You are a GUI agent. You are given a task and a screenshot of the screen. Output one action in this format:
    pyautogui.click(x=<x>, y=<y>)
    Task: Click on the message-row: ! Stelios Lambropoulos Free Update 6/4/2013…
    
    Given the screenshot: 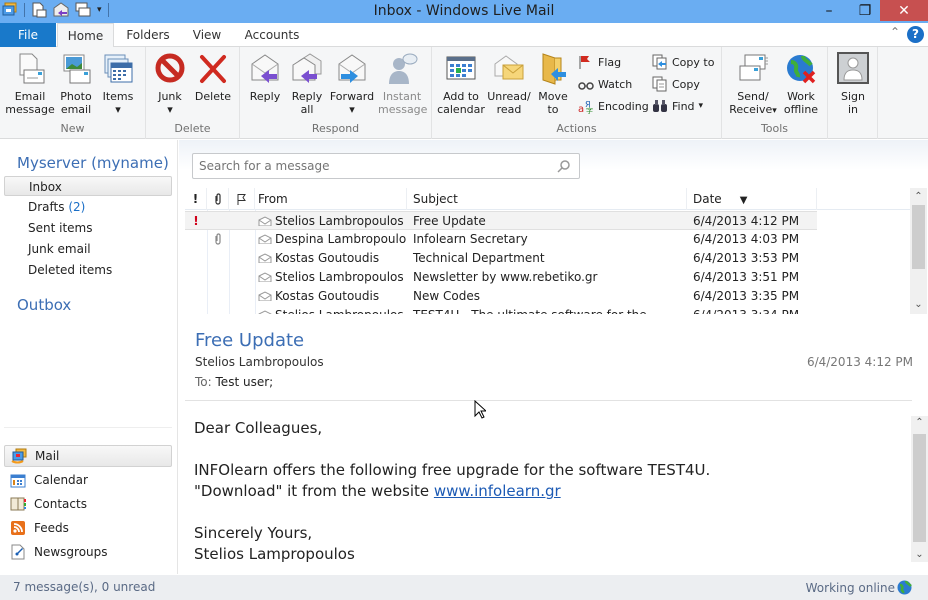 What is the action you would take?
    pyautogui.click(x=501, y=220)
    